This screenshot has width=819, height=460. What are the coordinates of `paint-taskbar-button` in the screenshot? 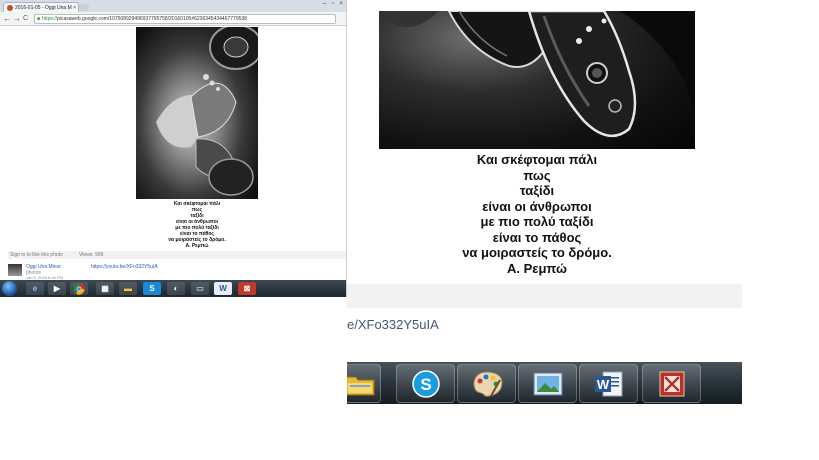 It's located at (486, 383).